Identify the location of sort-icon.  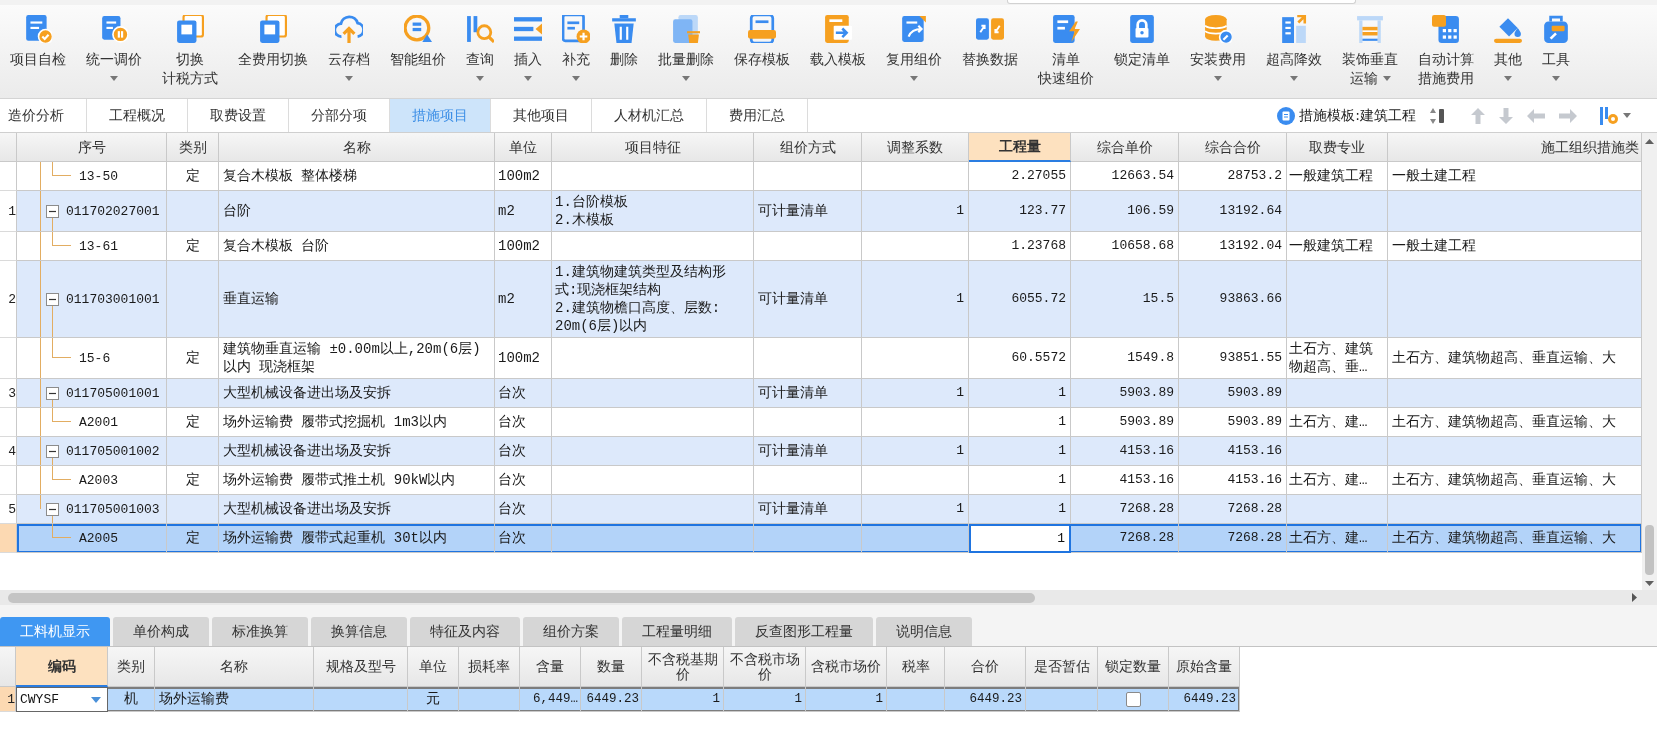
(1437, 115).